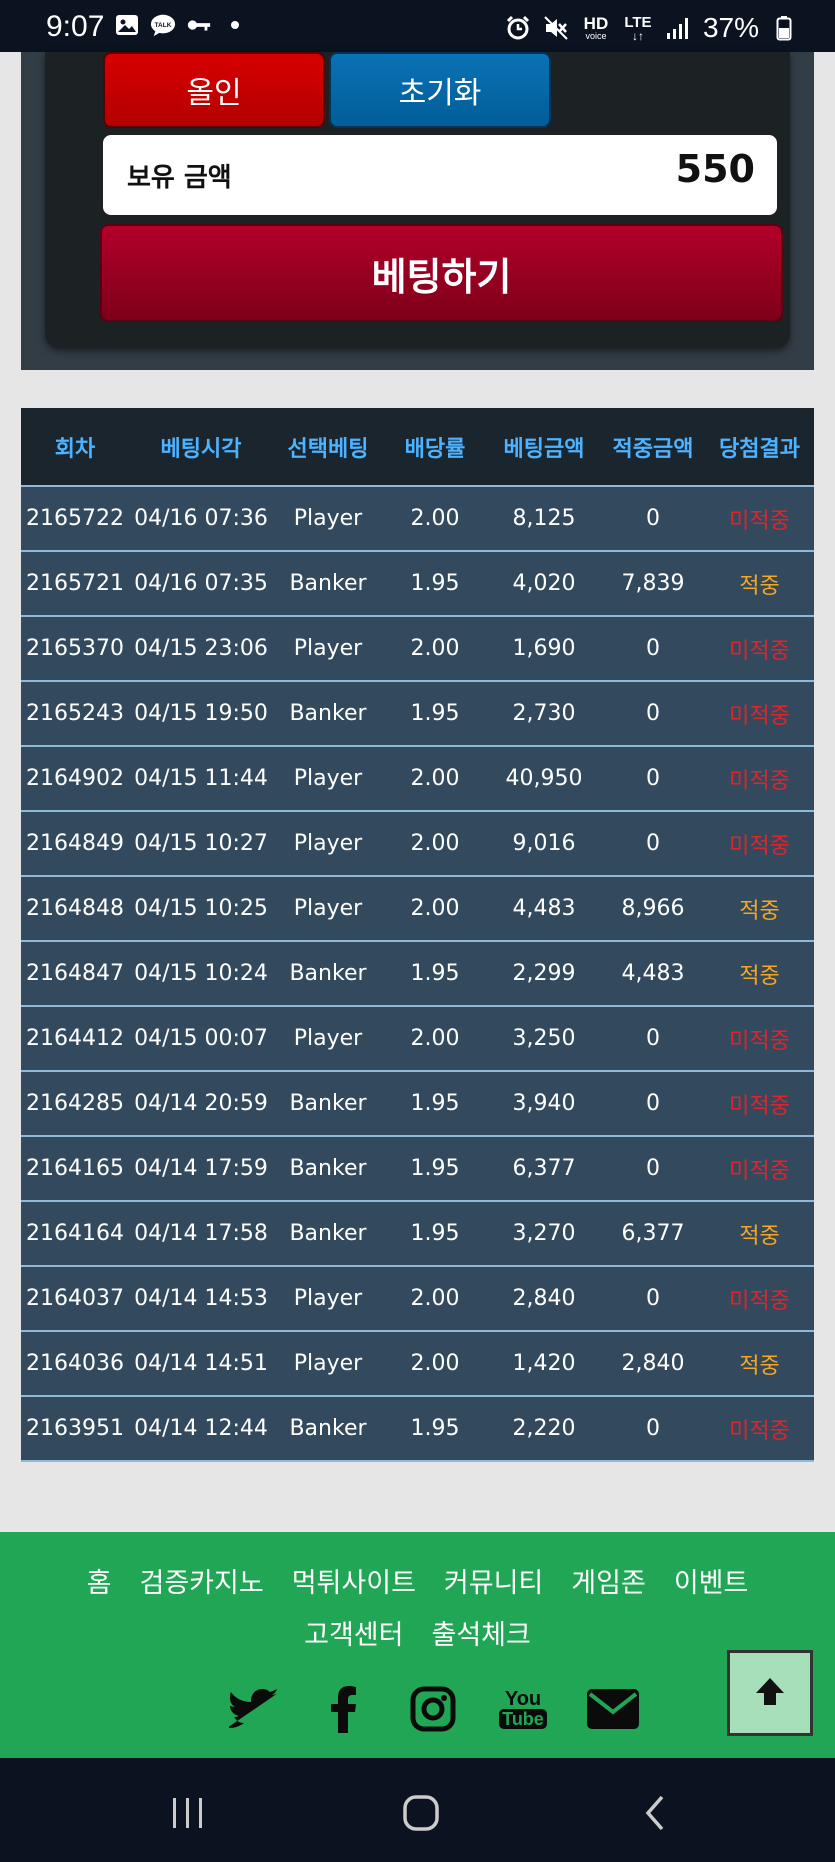 The height and width of the screenshot is (1862, 835). Describe the element at coordinates (202, 1583) in the screenshot. I see `footer-link-verified-casino: 검증카지노` at that location.